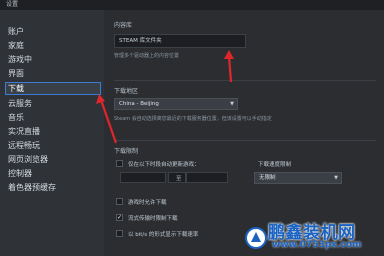 This screenshot has height=256, width=384. I want to click on download-region-title: 下载地区, so click(126, 91).